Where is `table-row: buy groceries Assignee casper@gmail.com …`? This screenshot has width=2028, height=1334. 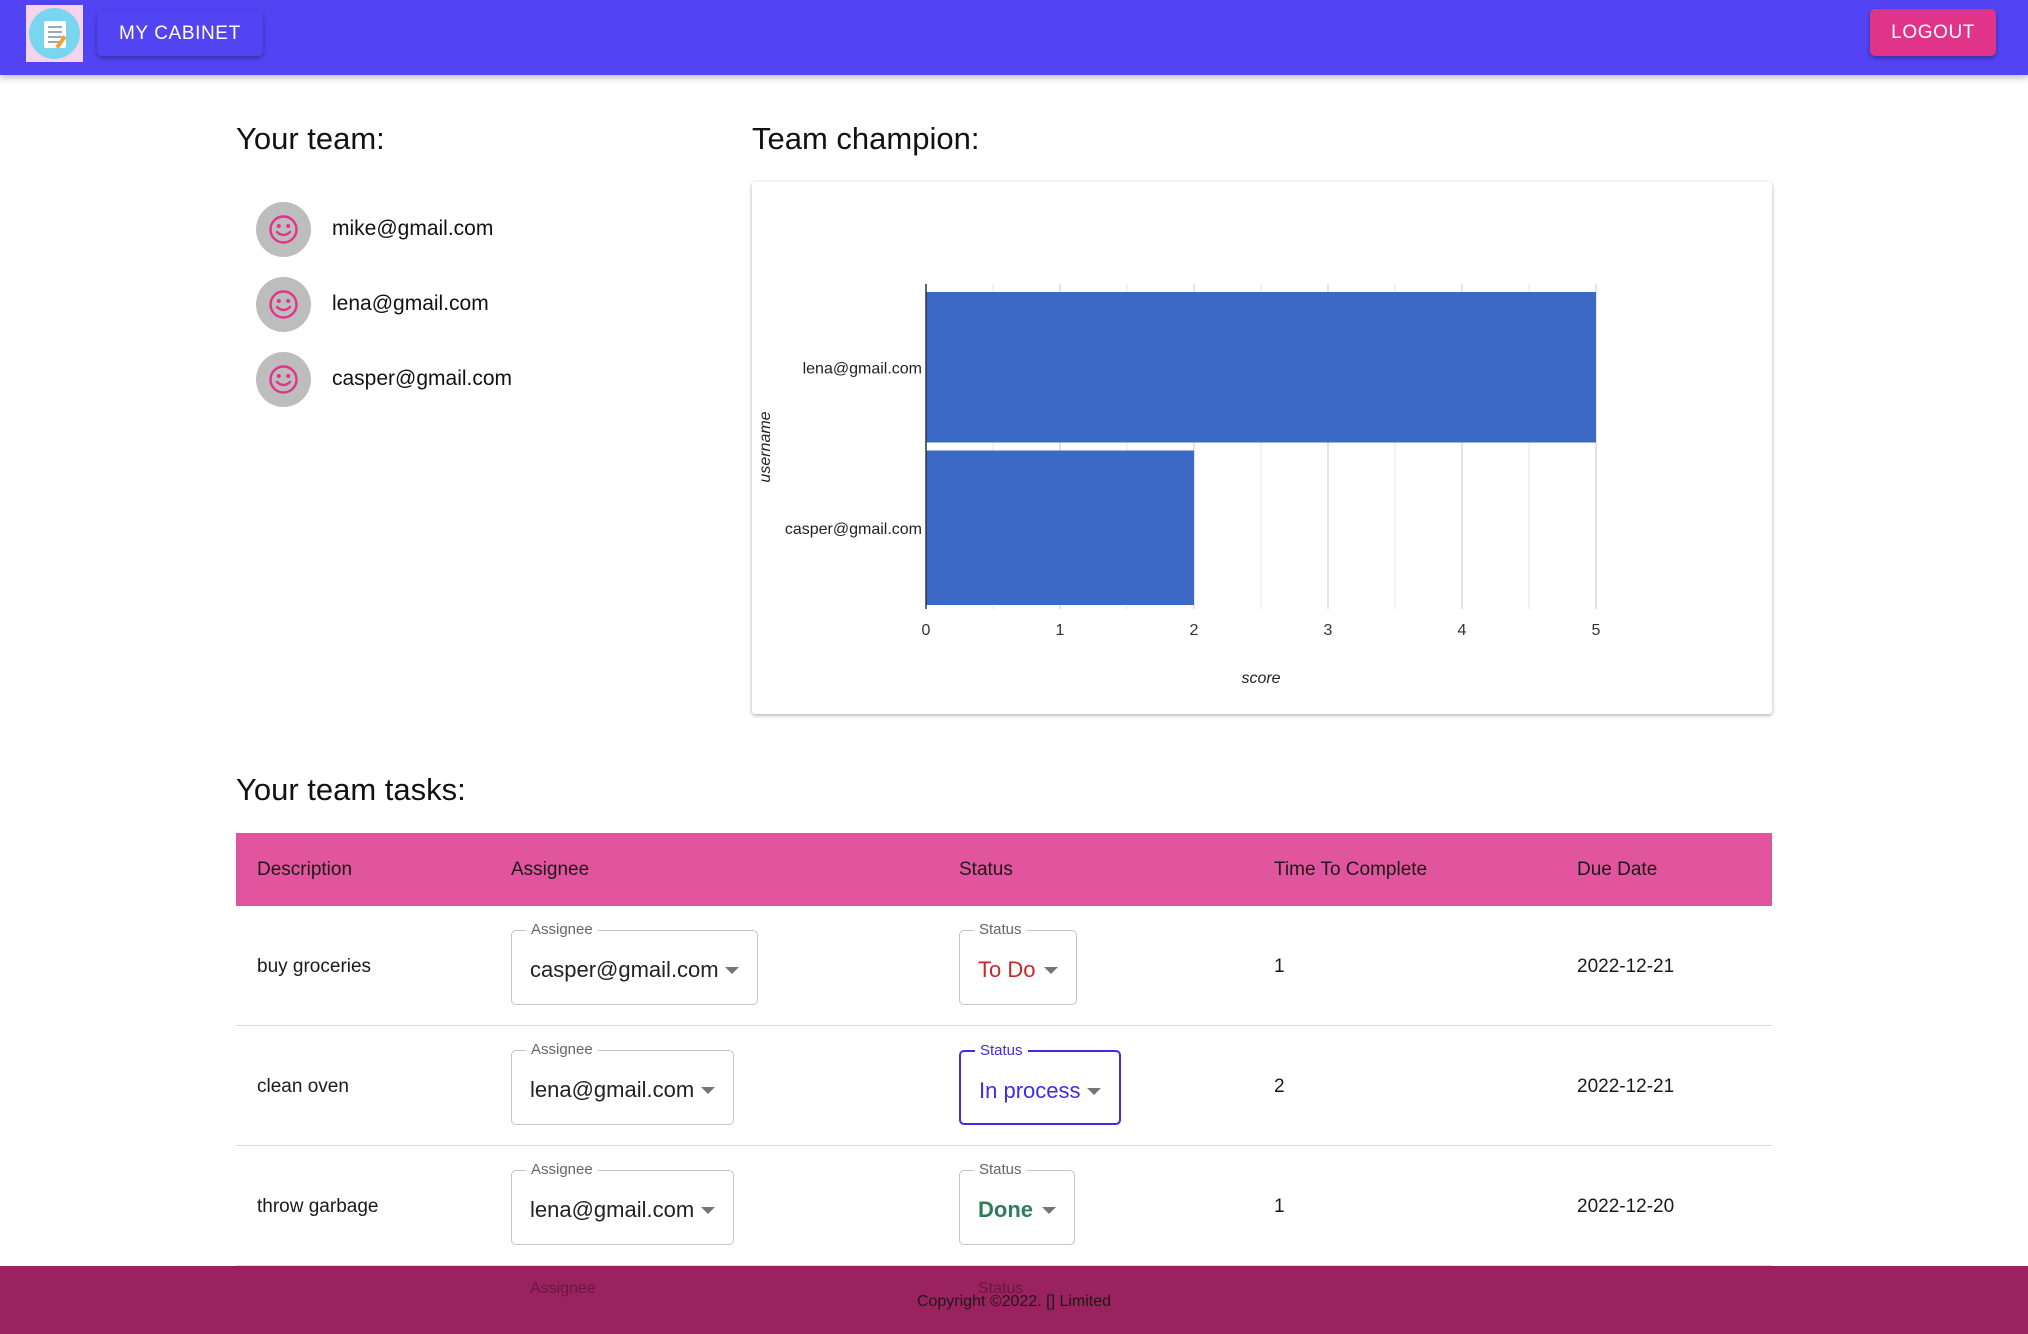 table-row: buy groceries Assignee casper@gmail.com … is located at coordinates (1004, 966).